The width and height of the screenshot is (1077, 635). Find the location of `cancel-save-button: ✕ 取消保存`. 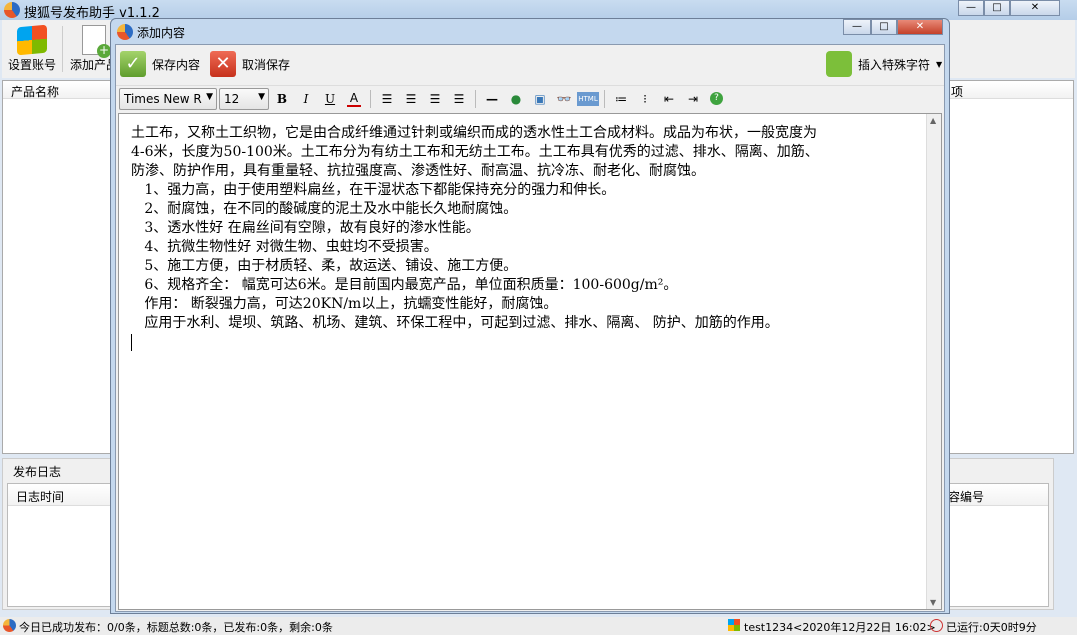

cancel-save-button: ✕ 取消保存 is located at coordinates (250, 64).